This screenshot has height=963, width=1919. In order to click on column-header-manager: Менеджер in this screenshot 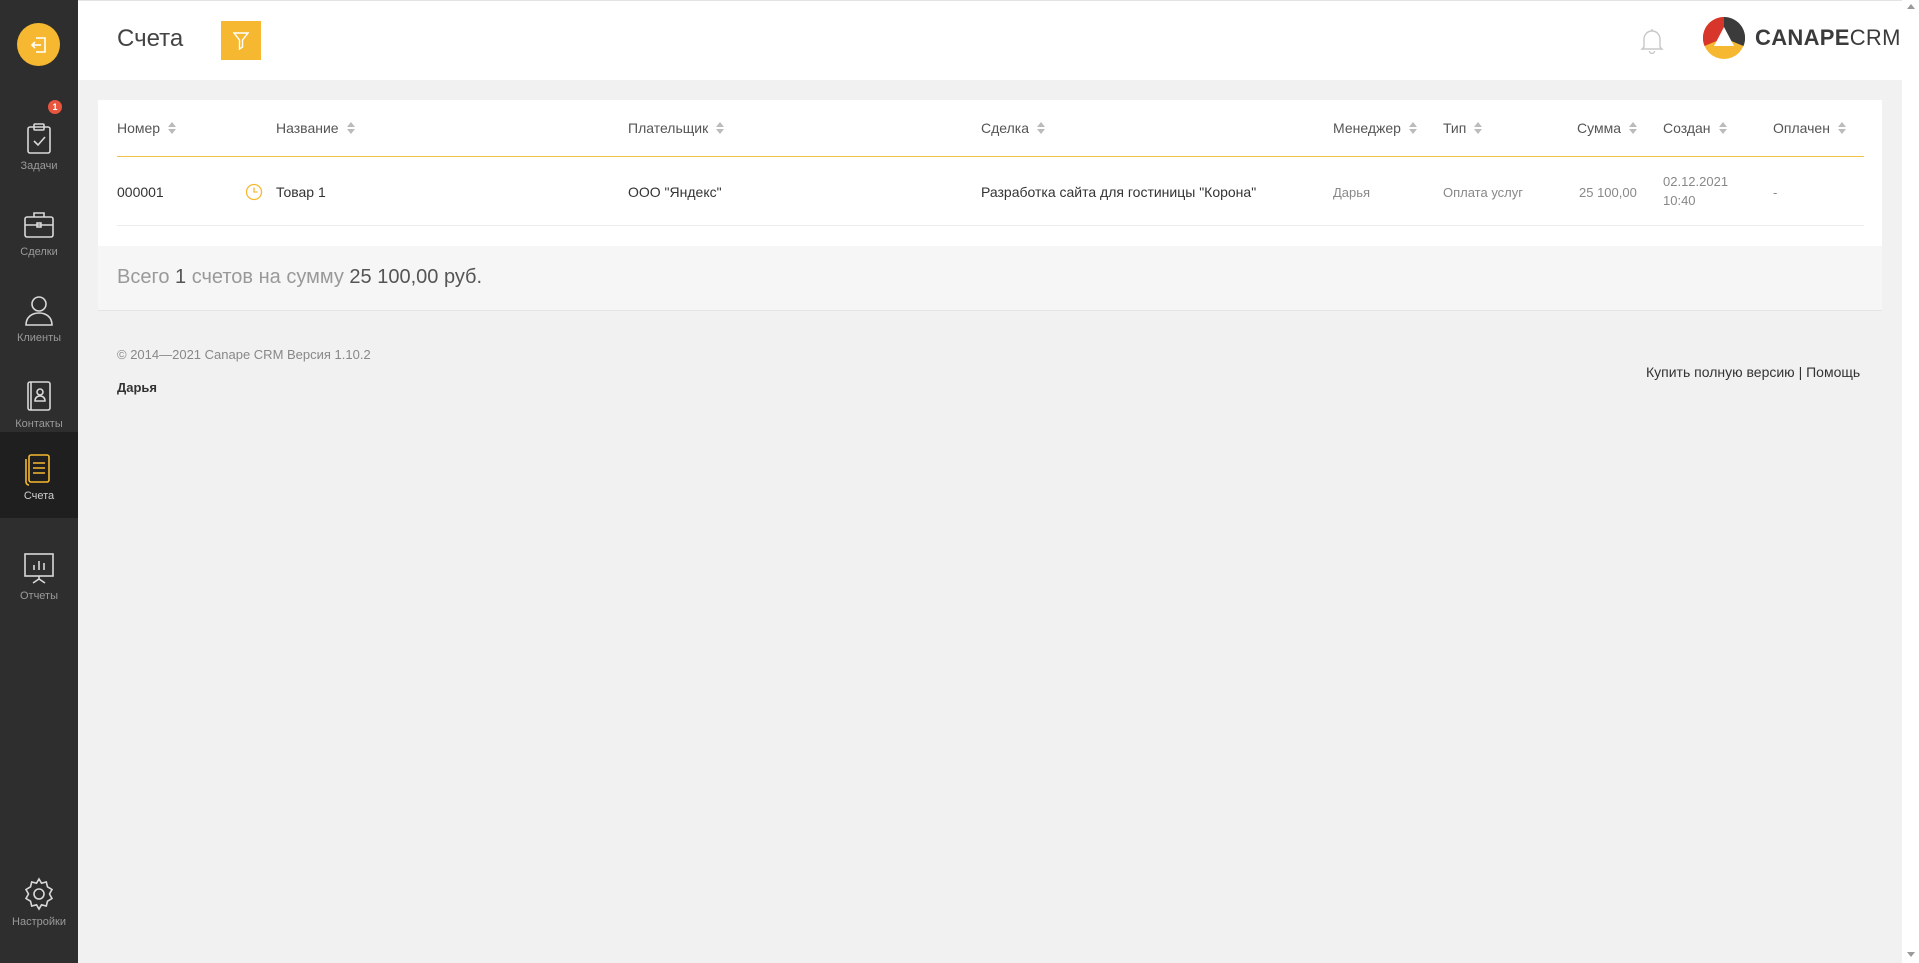, I will do `click(1375, 128)`.